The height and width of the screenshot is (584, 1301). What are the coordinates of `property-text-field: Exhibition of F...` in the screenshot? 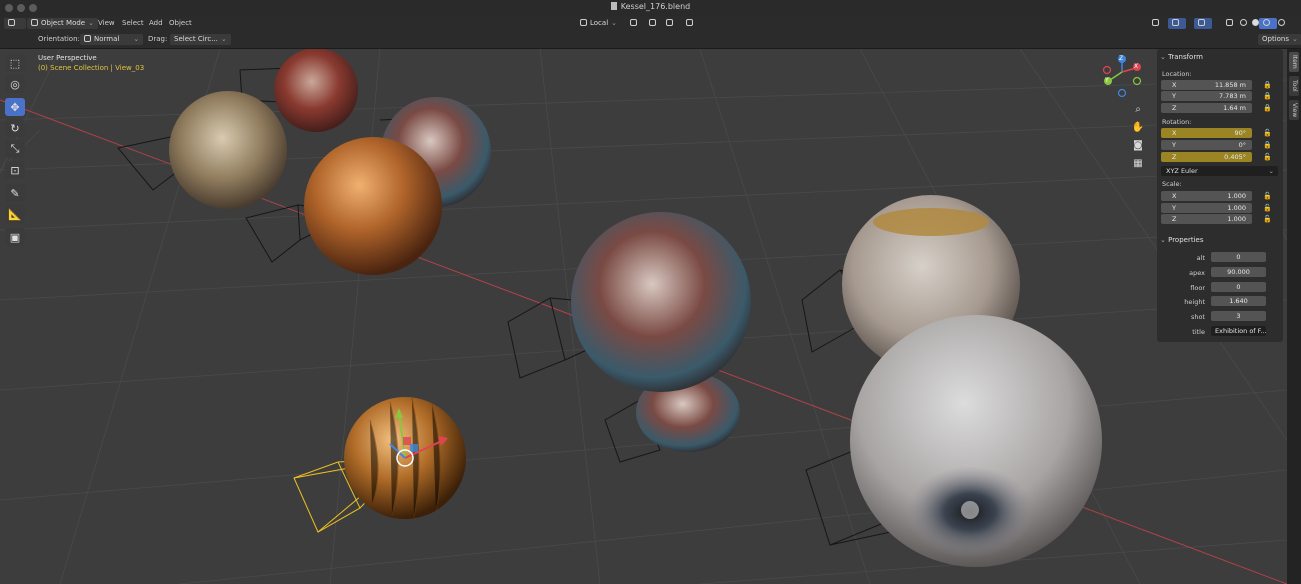 It's located at (1238, 331).